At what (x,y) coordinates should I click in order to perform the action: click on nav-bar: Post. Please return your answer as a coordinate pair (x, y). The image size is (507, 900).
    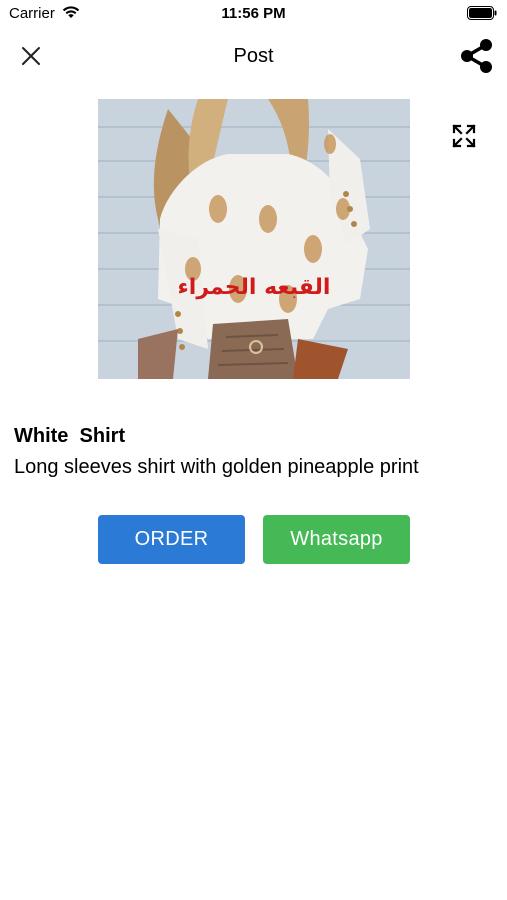
    Looking at the image, I should click on (253, 56).